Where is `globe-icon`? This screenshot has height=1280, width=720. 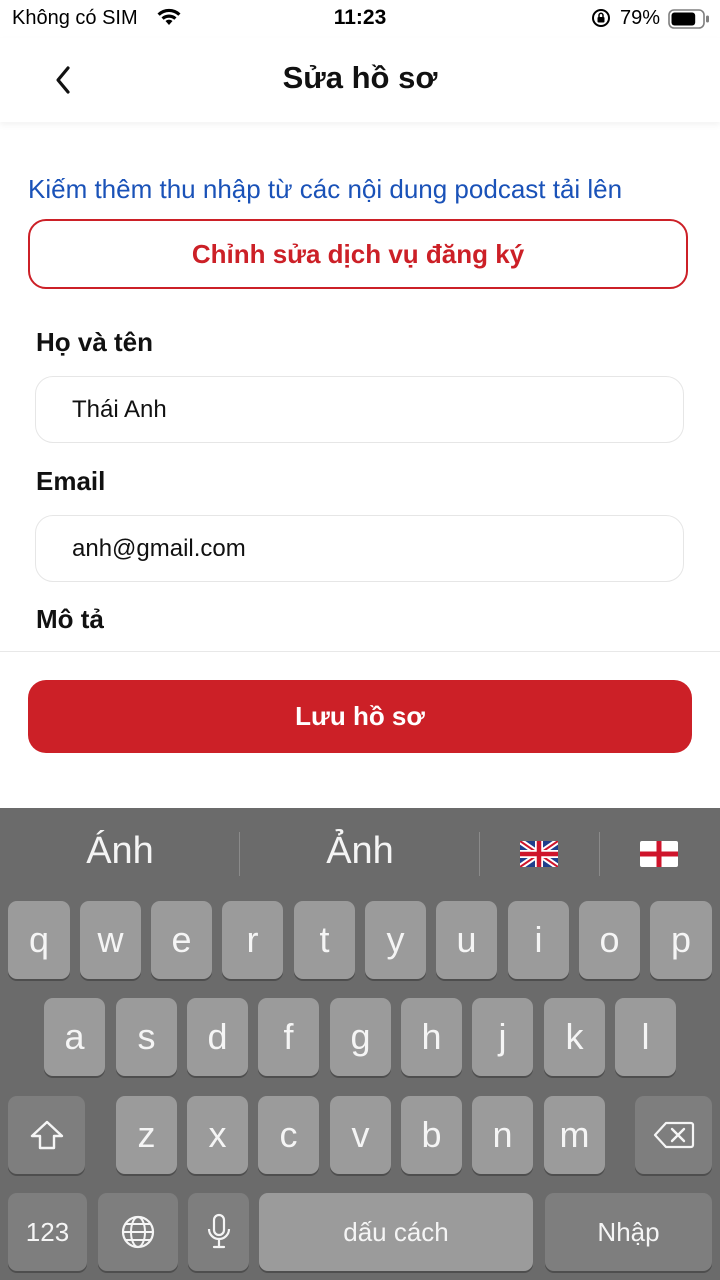
globe-icon is located at coordinates (138, 1232).